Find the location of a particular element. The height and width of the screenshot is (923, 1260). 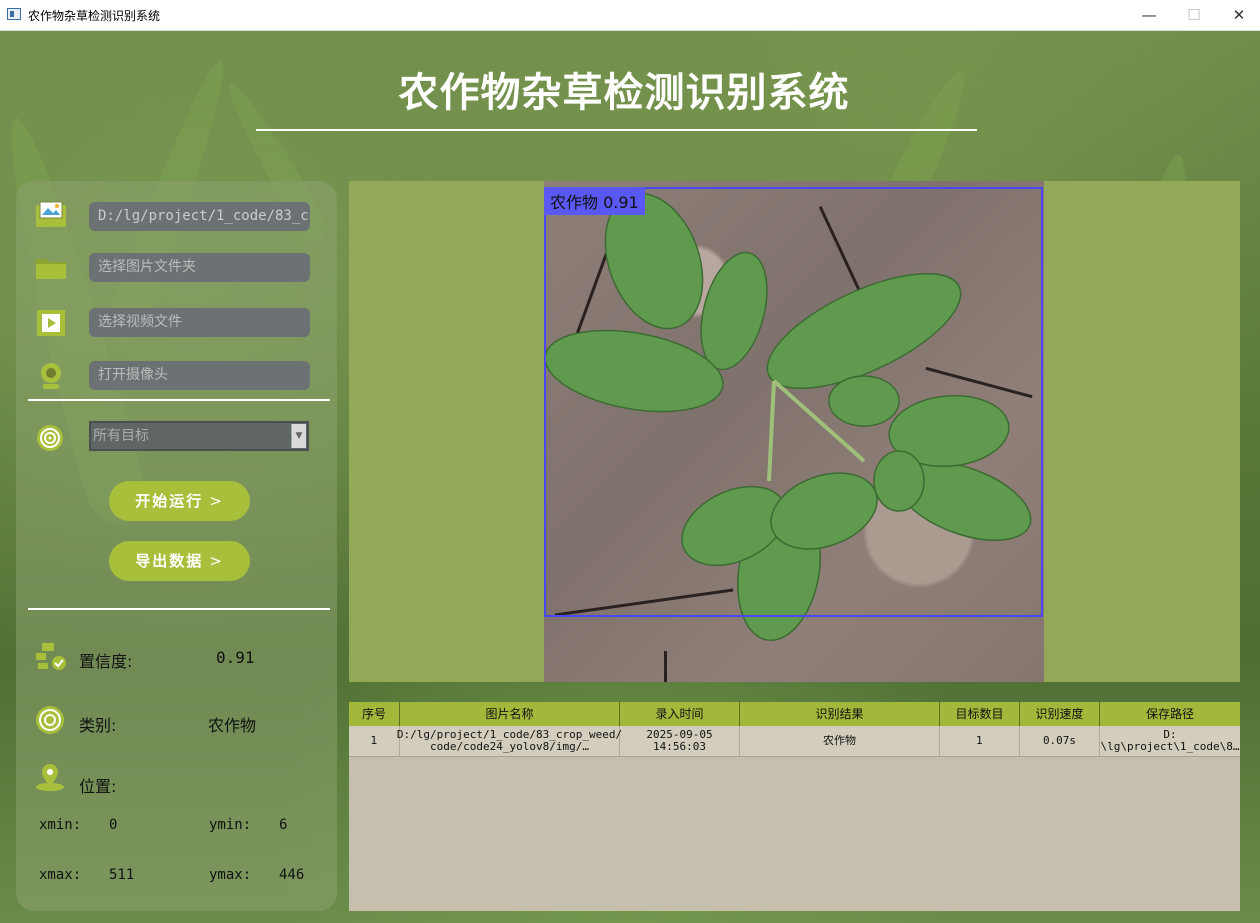

position-label: 位置: is located at coordinates (98, 786).